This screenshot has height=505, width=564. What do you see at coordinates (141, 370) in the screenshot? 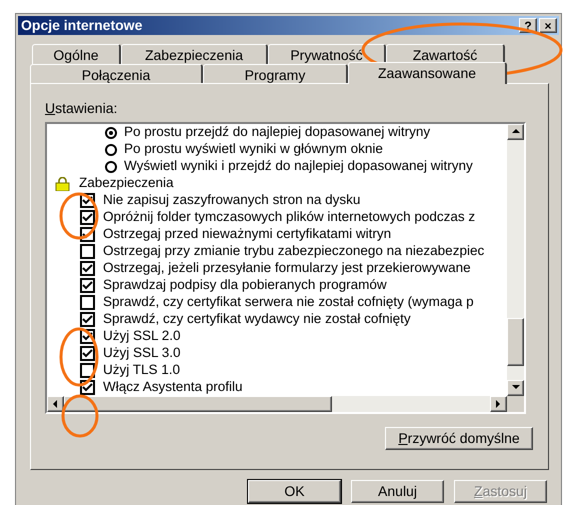
I see `option-label: Użyj TLS 1.0` at bounding box center [141, 370].